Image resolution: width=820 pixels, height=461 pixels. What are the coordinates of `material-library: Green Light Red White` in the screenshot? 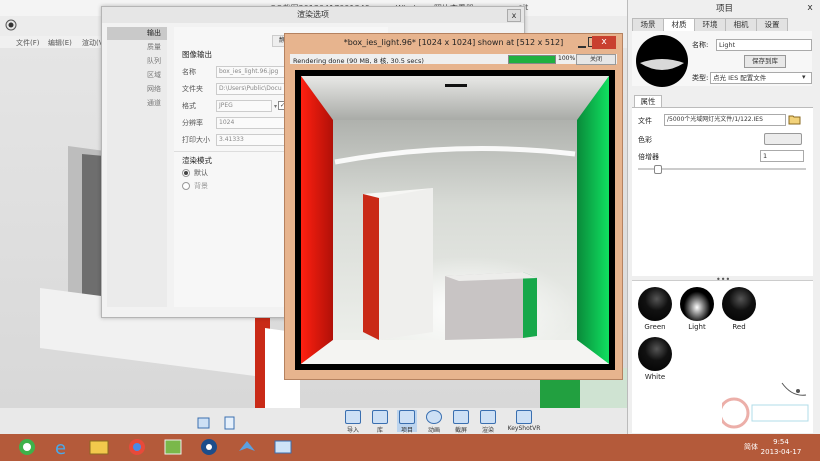 It's located at (722, 356).